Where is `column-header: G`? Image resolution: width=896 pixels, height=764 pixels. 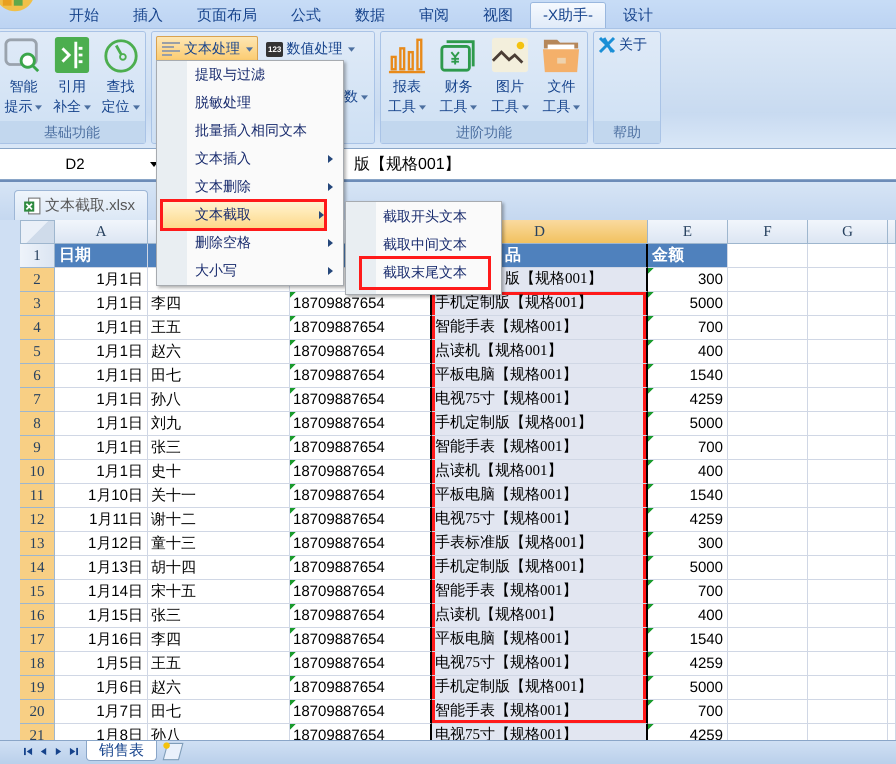 column-header: G is located at coordinates (848, 232).